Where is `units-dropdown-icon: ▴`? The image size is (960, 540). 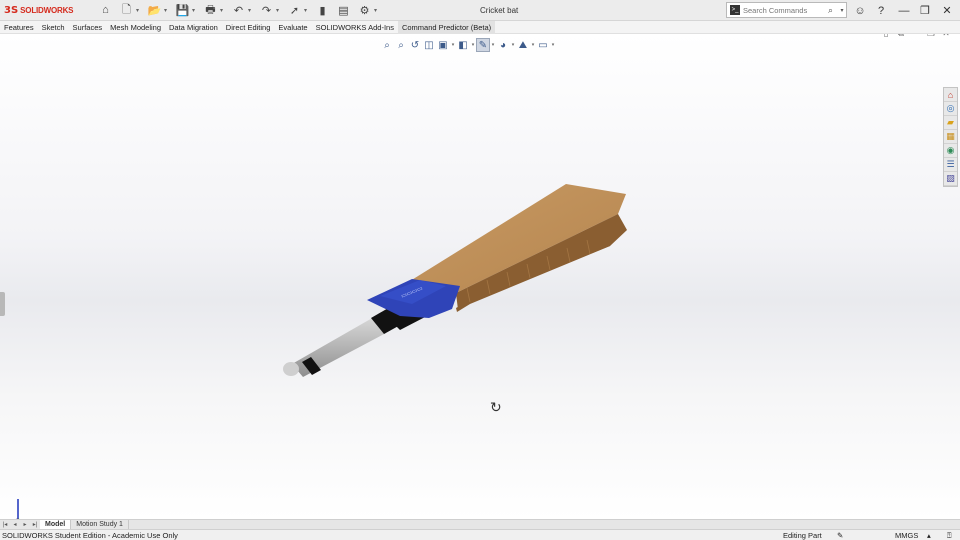
units-dropdown-icon: ▴ is located at coordinates (929, 535).